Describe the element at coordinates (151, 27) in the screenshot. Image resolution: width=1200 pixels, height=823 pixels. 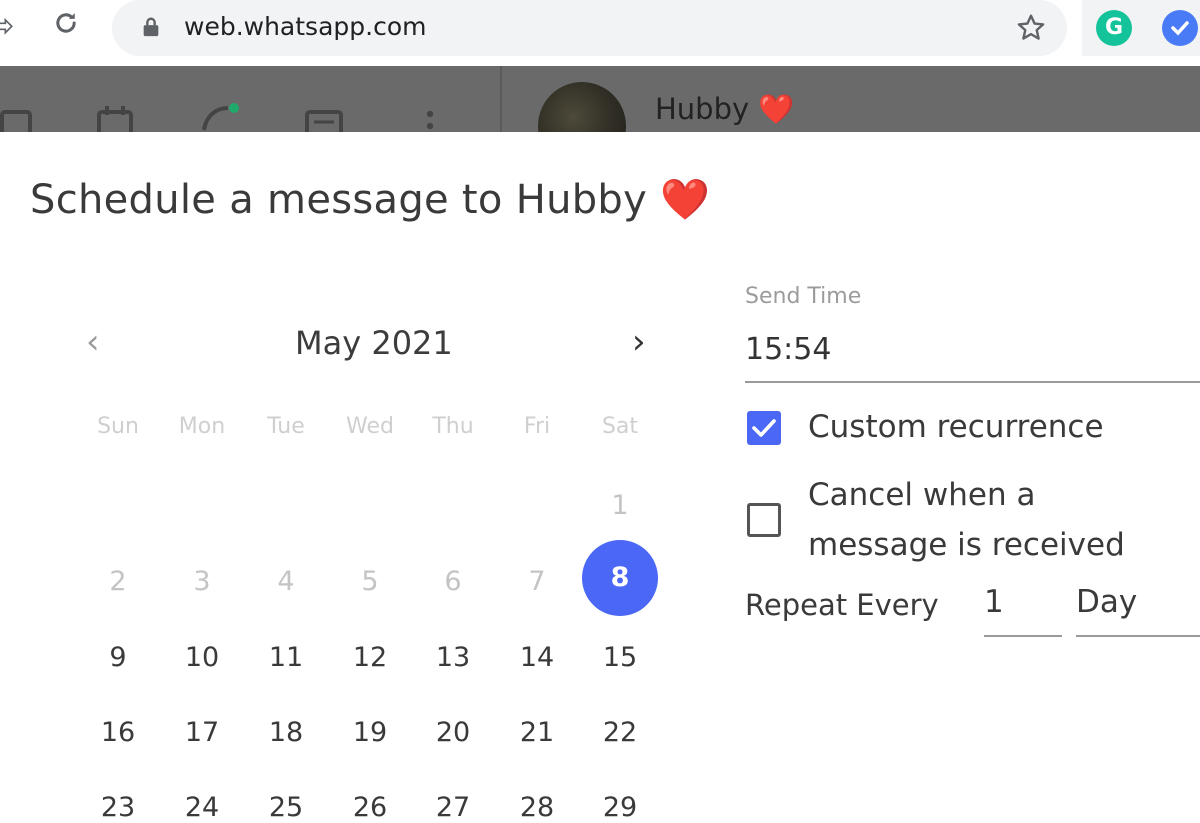
I see `lock-icon` at that location.